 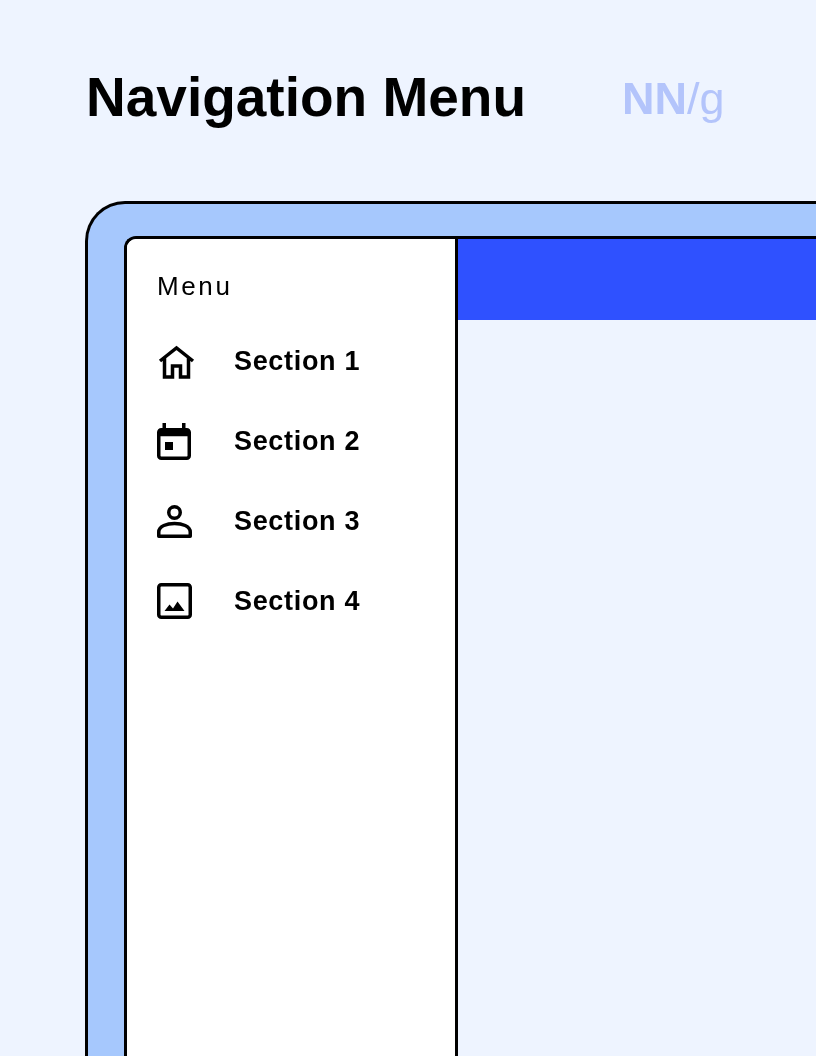 I want to click on menu-item: Section 2, so click(x=297, y=441).